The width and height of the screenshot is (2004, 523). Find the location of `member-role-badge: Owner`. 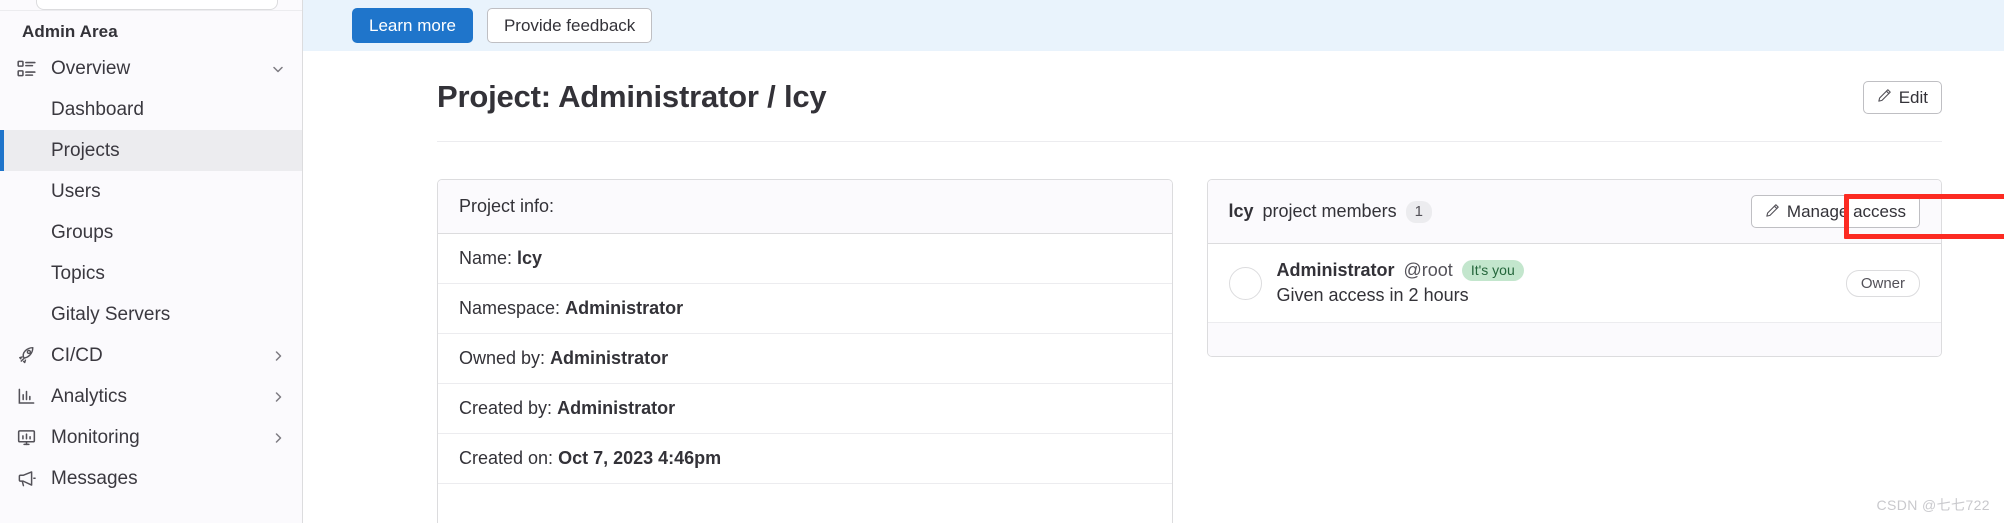

member-role-badge: Owner is located at coordinates (1882, 283).